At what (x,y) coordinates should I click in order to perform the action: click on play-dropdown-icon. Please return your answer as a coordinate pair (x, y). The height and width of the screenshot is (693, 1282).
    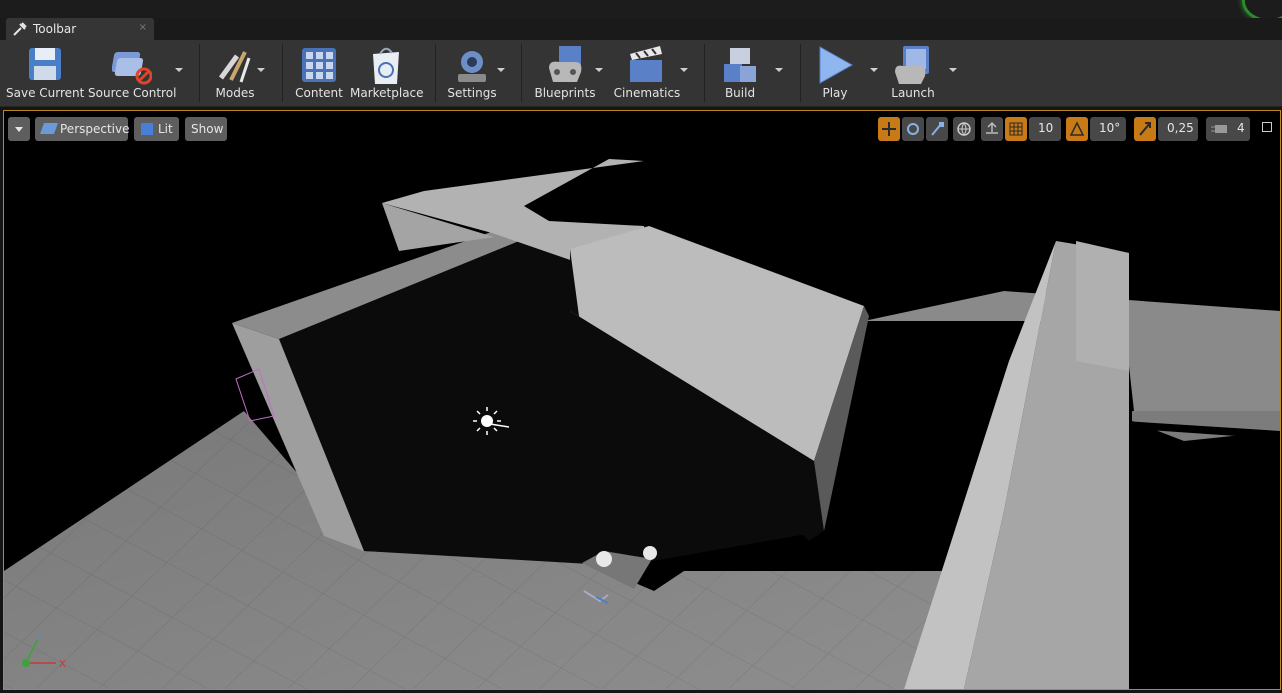
    Looking at the image, I should click on (874, 70).